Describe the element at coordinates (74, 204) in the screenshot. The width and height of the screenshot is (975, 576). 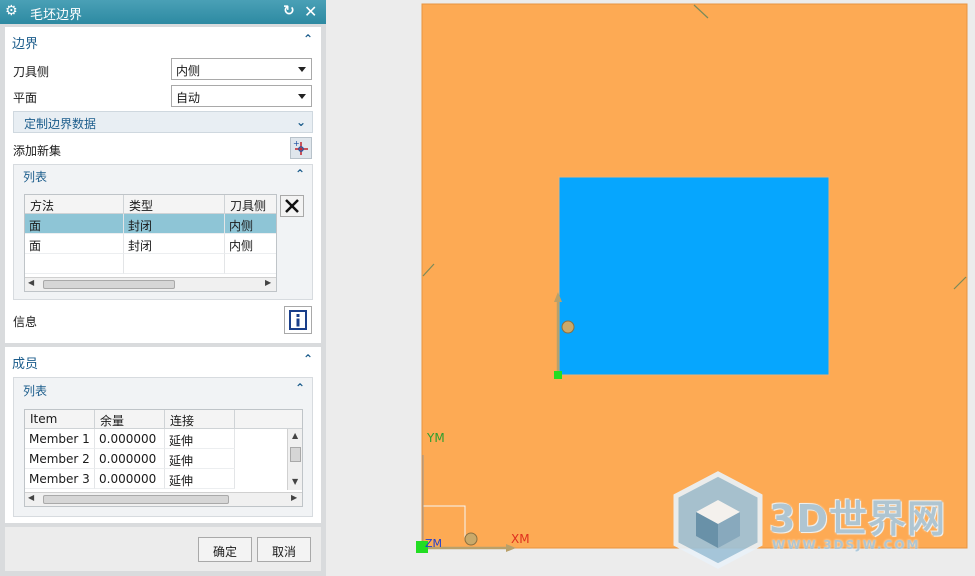
I see `column-header-method: 方法` at that location.